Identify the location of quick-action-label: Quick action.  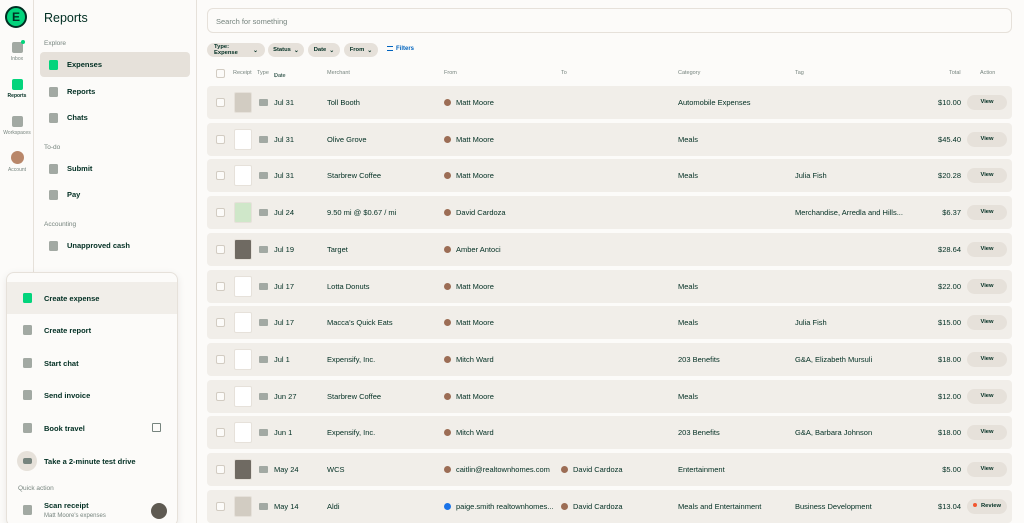
(36, 488).